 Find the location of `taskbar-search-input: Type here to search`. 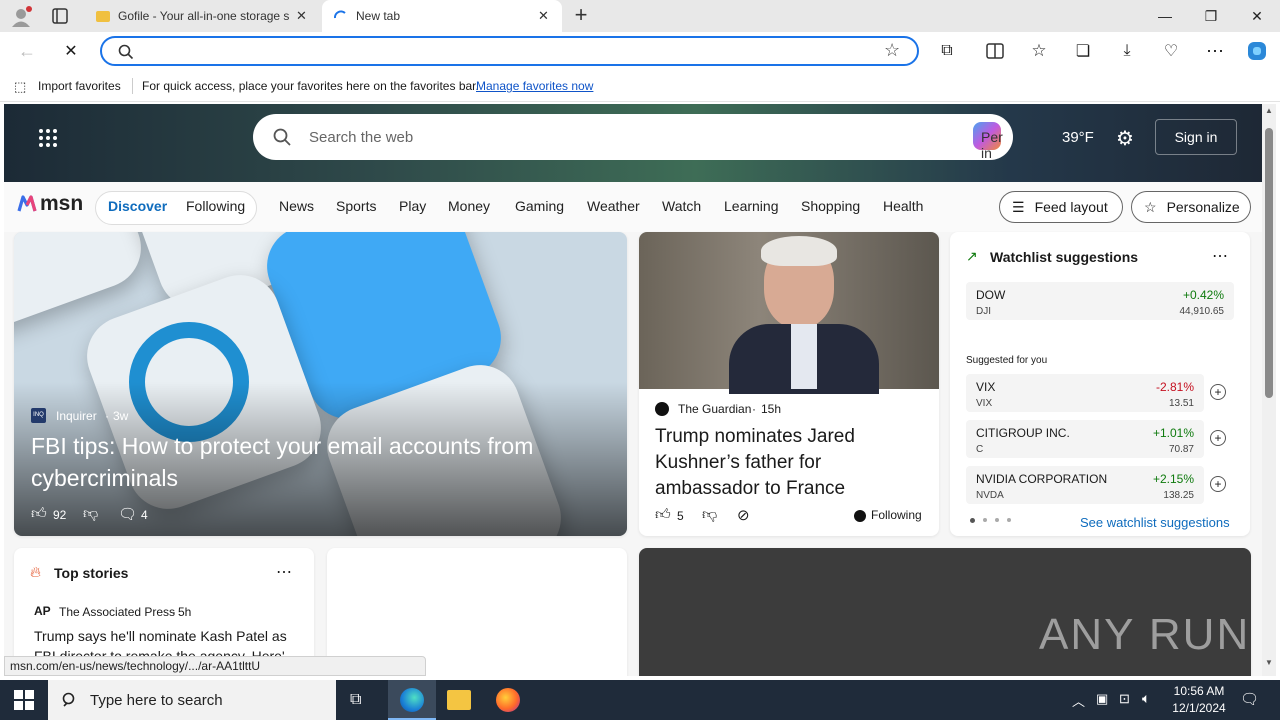

taskbar-search-input: Type here to search is located at coordinates (156, 700).